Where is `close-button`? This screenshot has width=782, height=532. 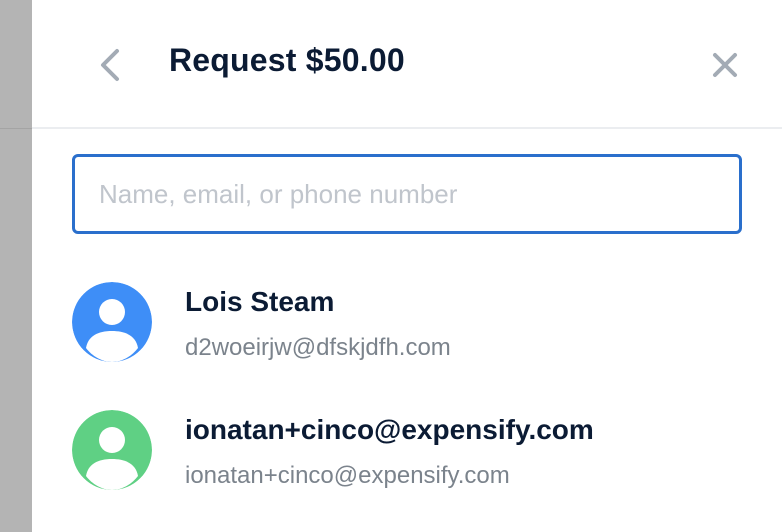 close-button is located at coordinates (725, 65).